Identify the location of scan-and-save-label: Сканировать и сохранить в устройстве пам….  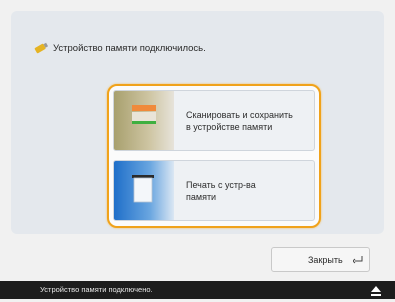
(239, 120).